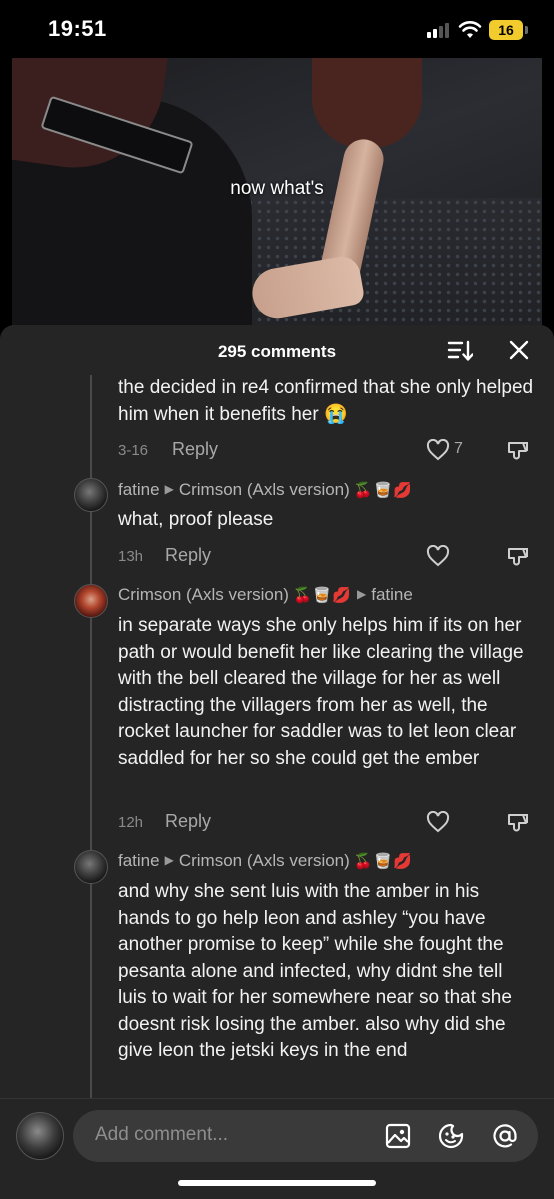 This screenshot has height=1199, width=554. What do you see at coordinates (506, 30) in the screenshot?
I see `battery-indicator: 16` at bounding box center [506, 30].